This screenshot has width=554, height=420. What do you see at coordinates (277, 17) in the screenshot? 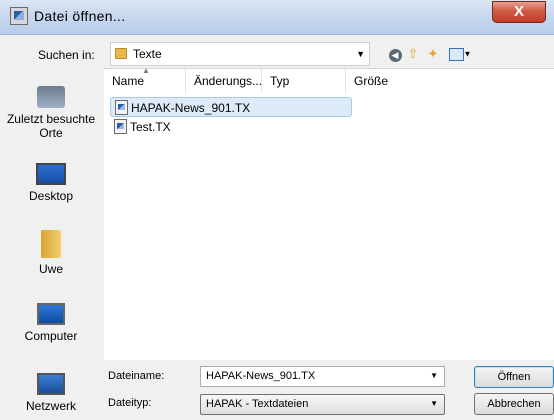
I see `title-bar: Datei öffnen... X` at bounding box center [277, 17].